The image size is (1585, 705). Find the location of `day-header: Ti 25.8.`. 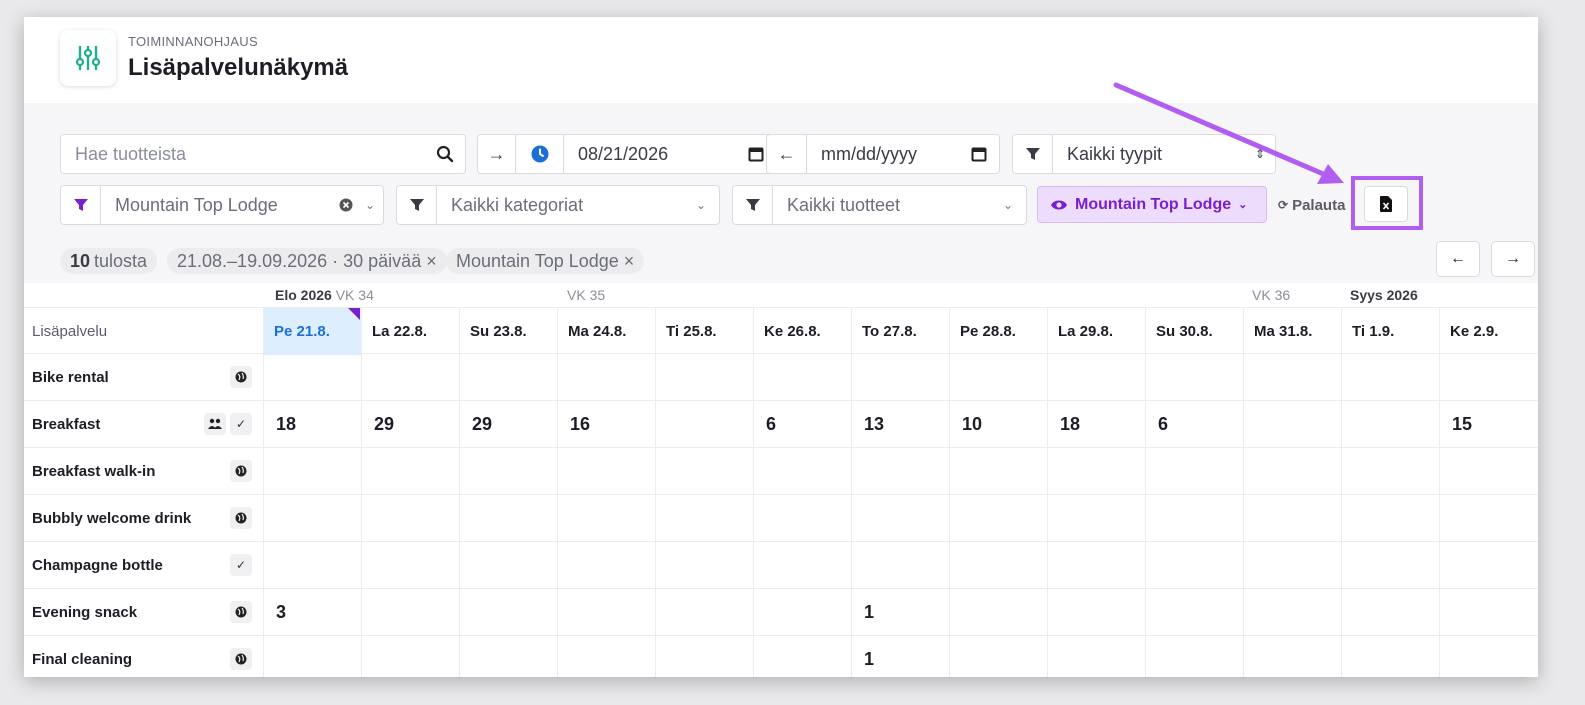

day-header: Ti 25.8. is located at coordinates (704, 331).